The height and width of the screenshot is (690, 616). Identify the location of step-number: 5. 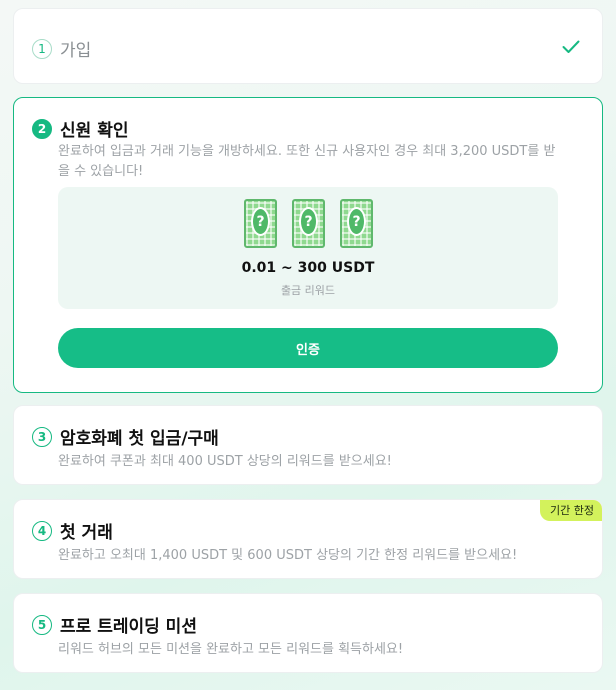
(42, 624).